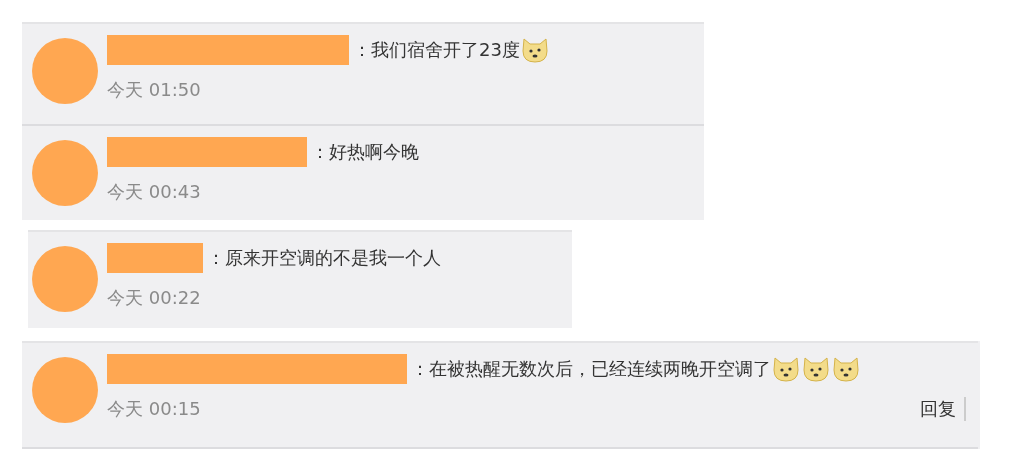 The width and height of the screenshot is (1018, 468). I want to click on comment-time: 今天 00:43, so click(154, 192).